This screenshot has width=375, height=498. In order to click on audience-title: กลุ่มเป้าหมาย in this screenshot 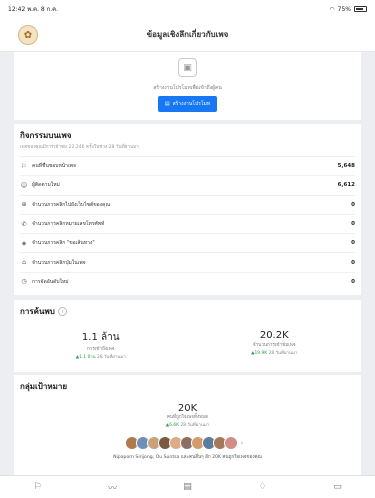, I will do `click(44, 386)`.